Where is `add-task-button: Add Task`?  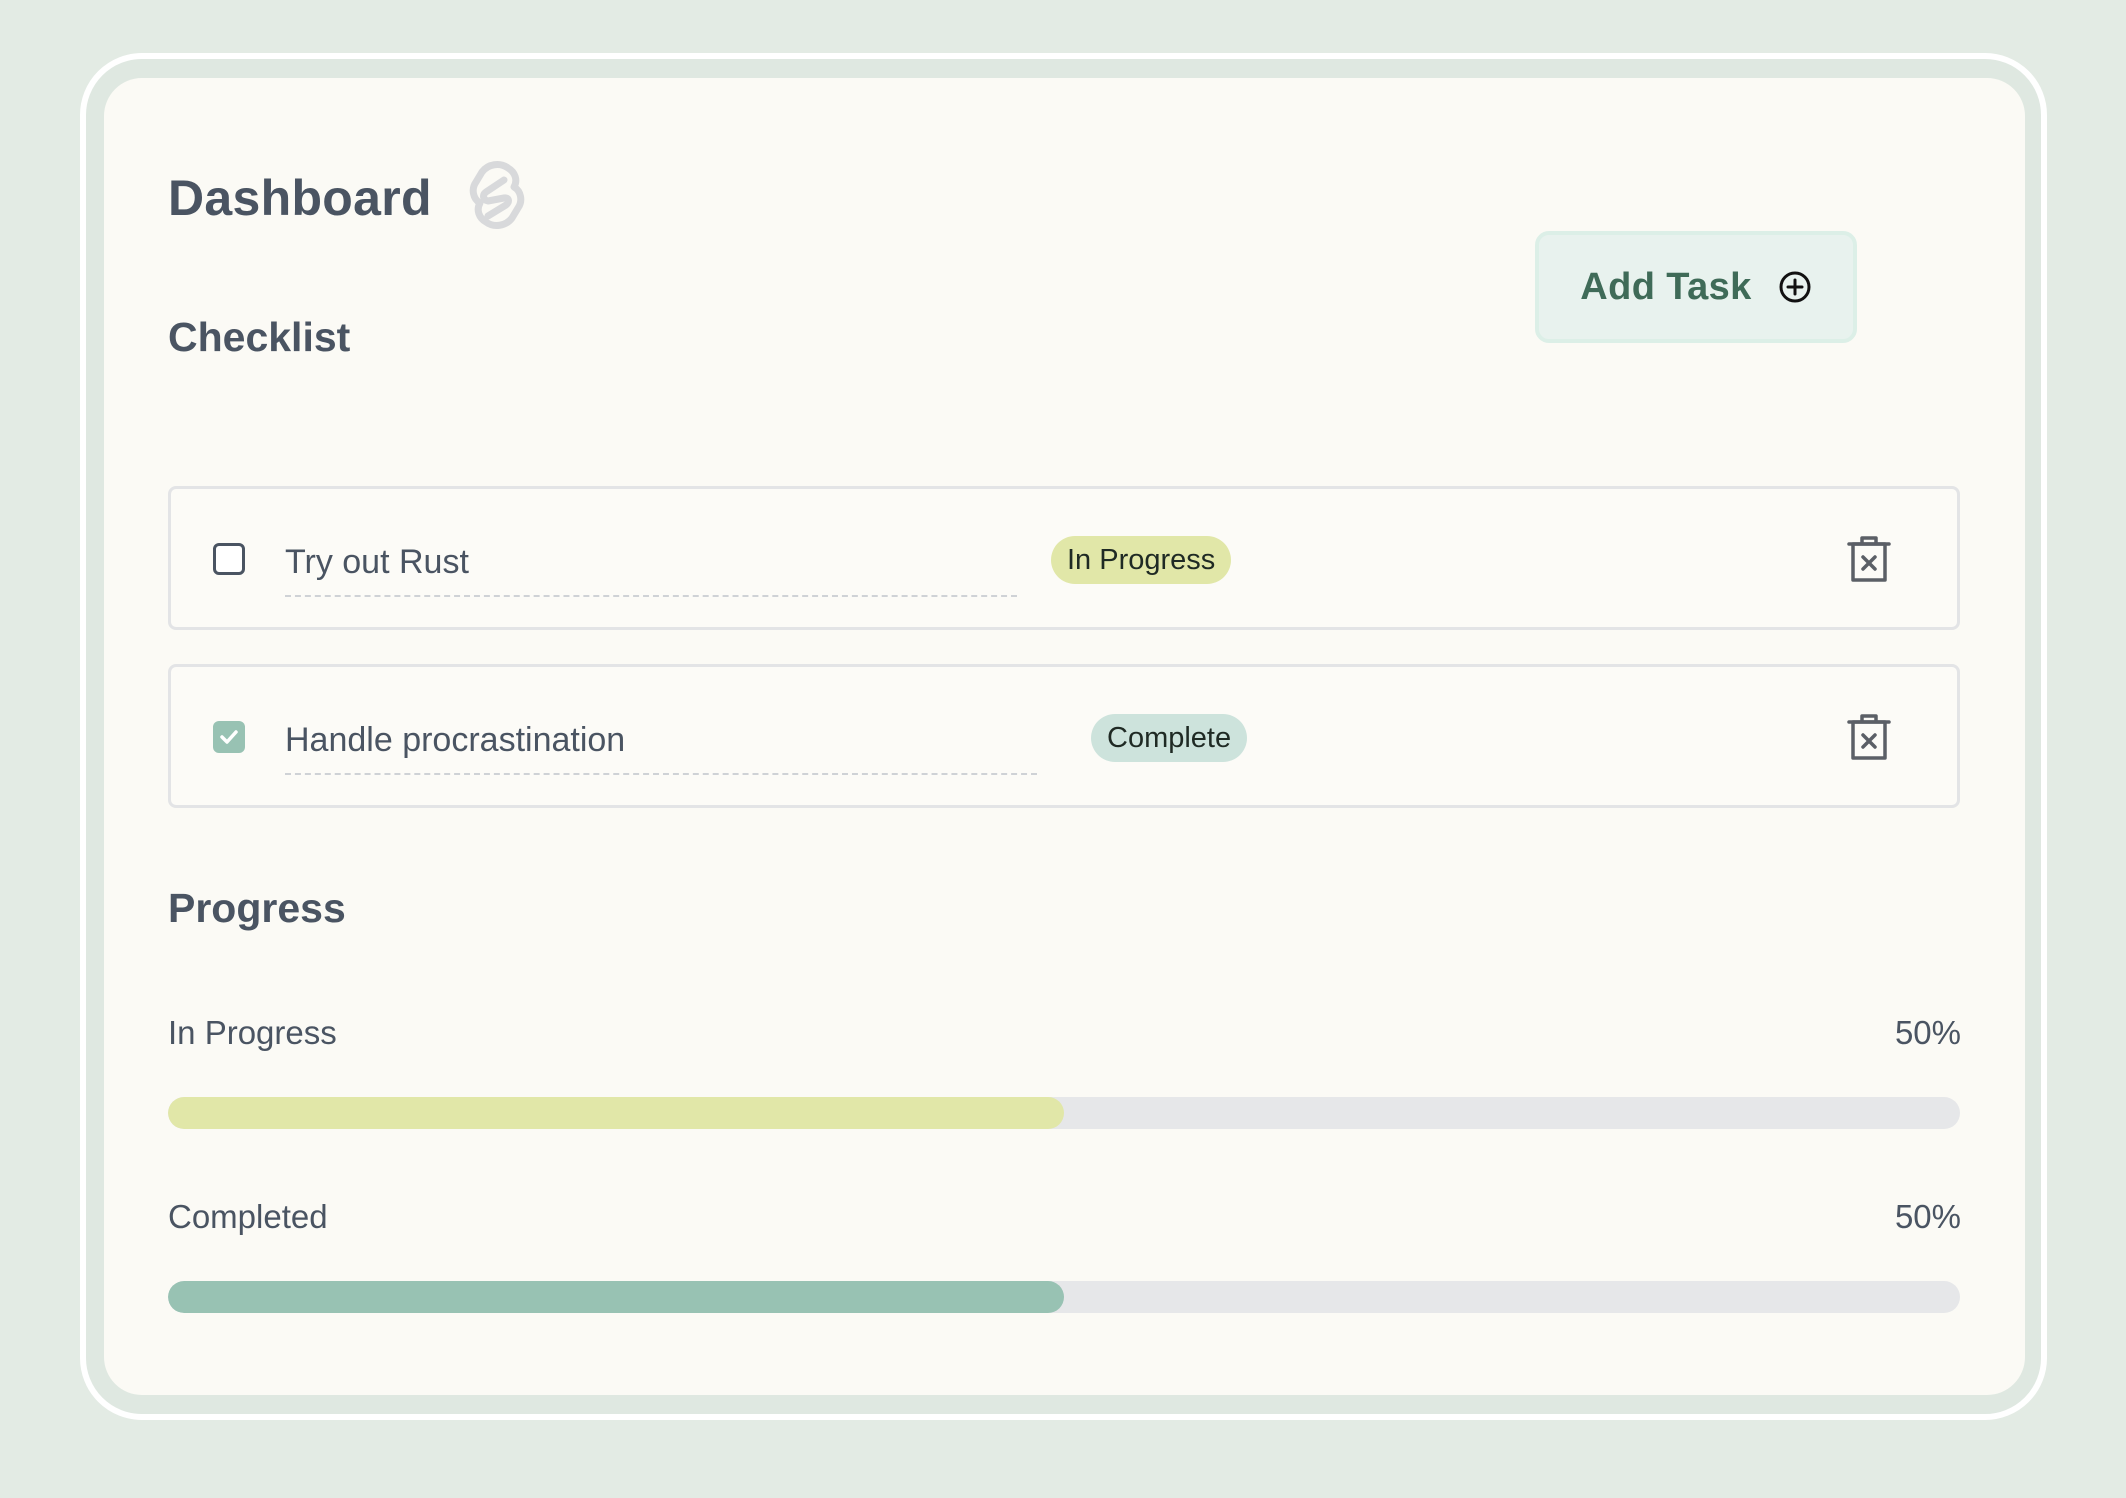
add-task-button: Add Task is located at coordinates (1696, 287).